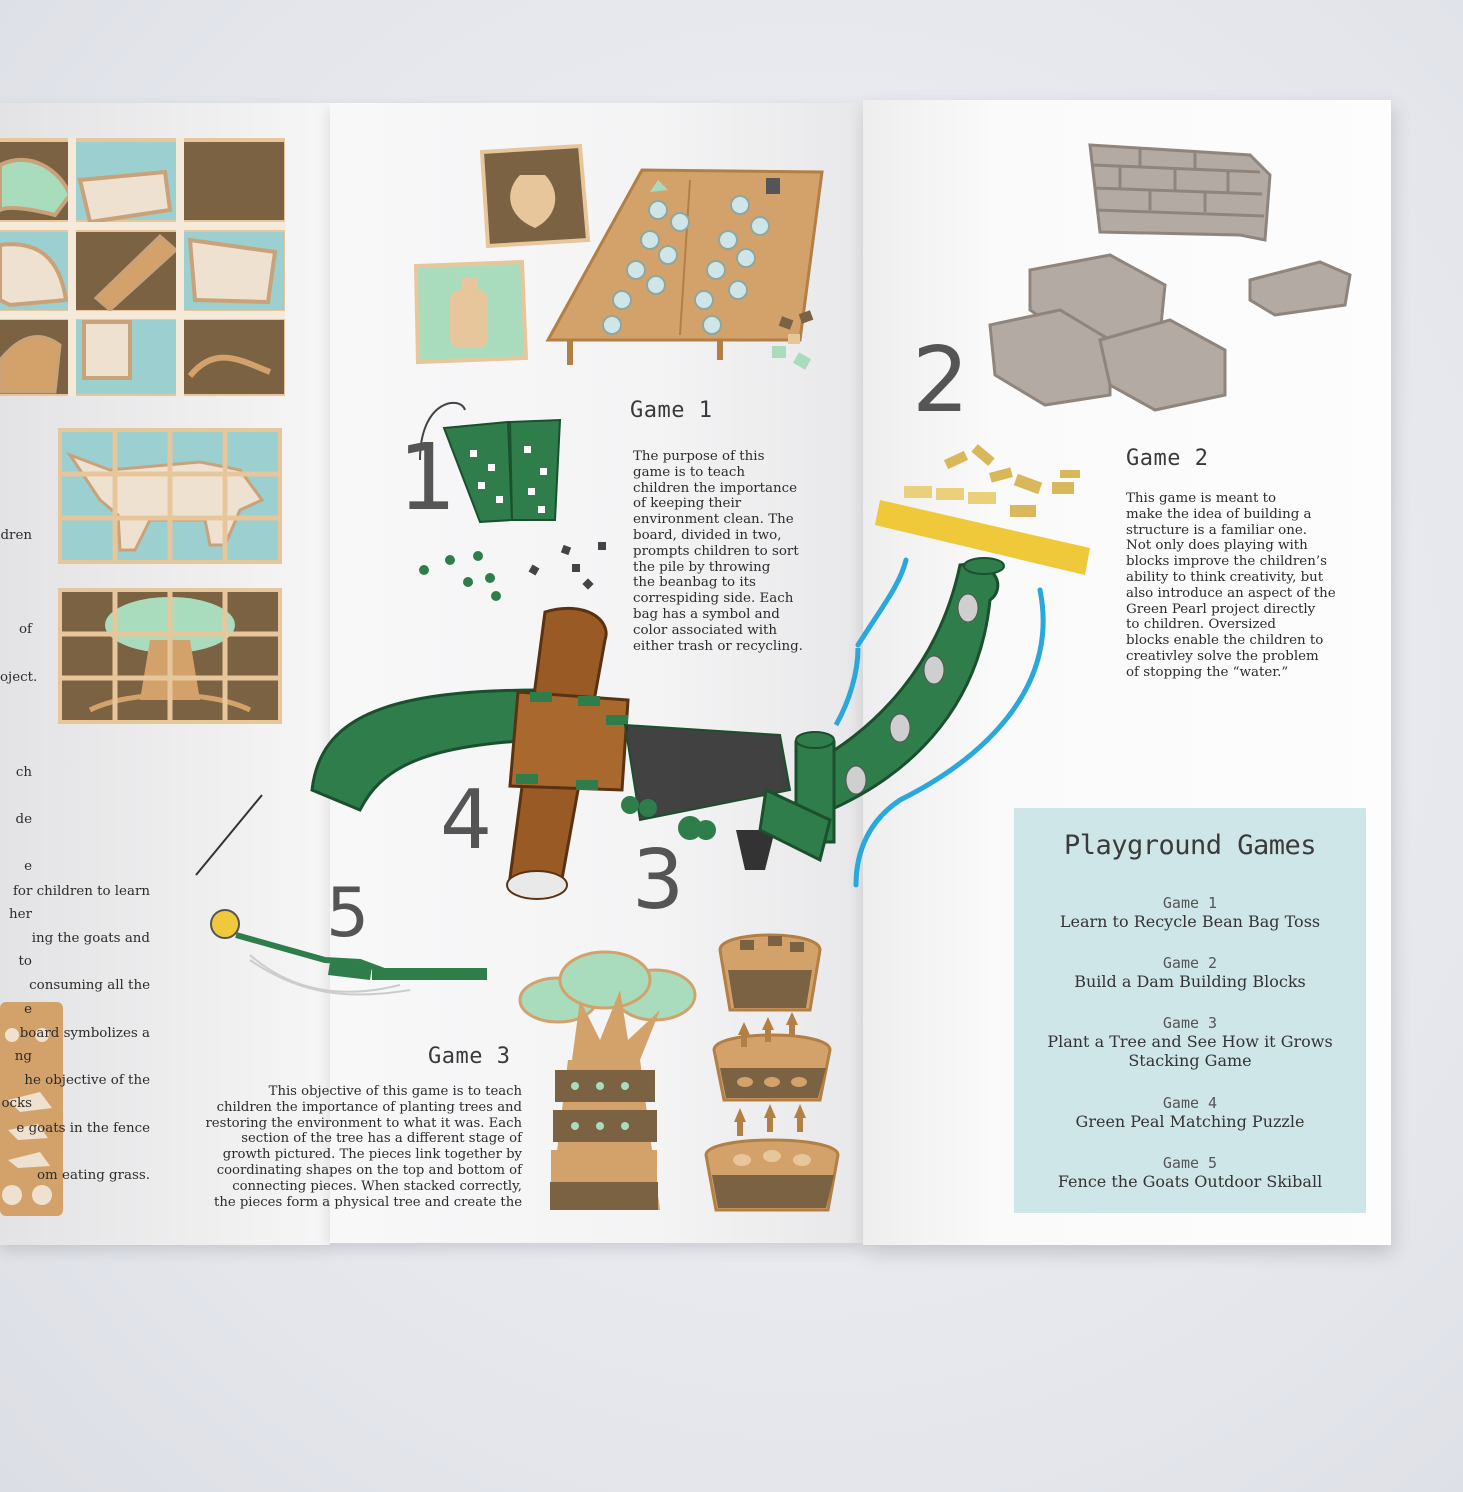 The image size is (1463, 1492). Describe the element at coordinates (658, 880) in the screenshot. I see `step-number-3: 3` at that location.